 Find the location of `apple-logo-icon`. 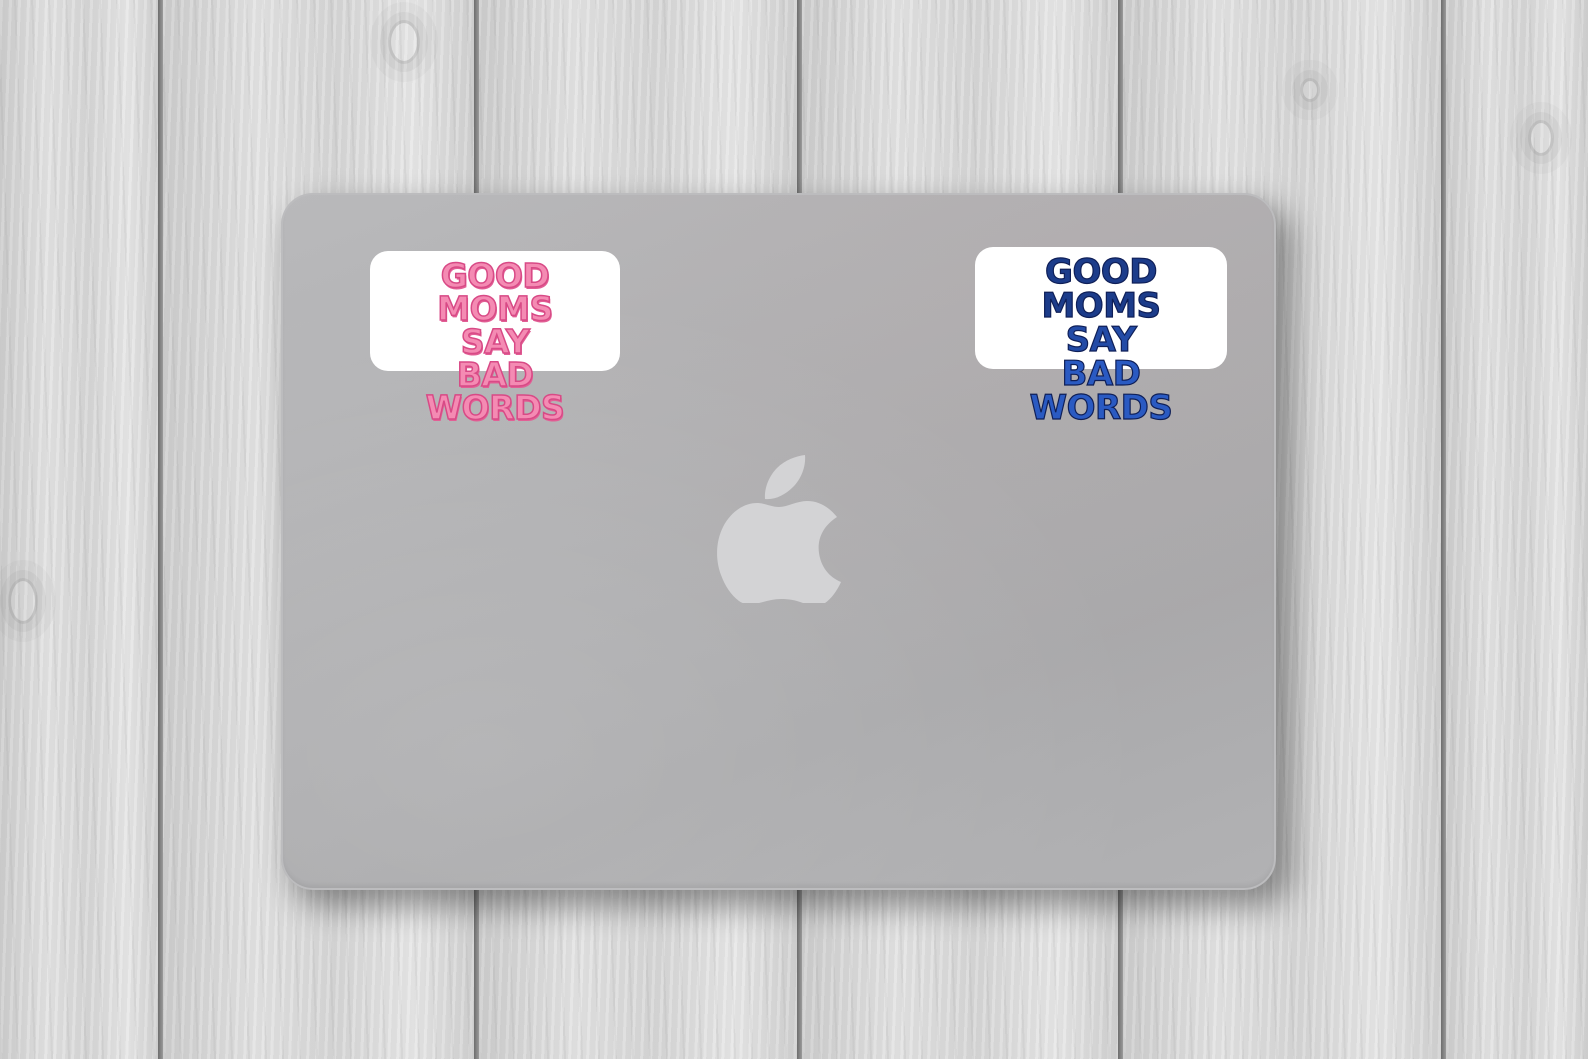

apple-logo-icon is located at coordinates (779, 529).